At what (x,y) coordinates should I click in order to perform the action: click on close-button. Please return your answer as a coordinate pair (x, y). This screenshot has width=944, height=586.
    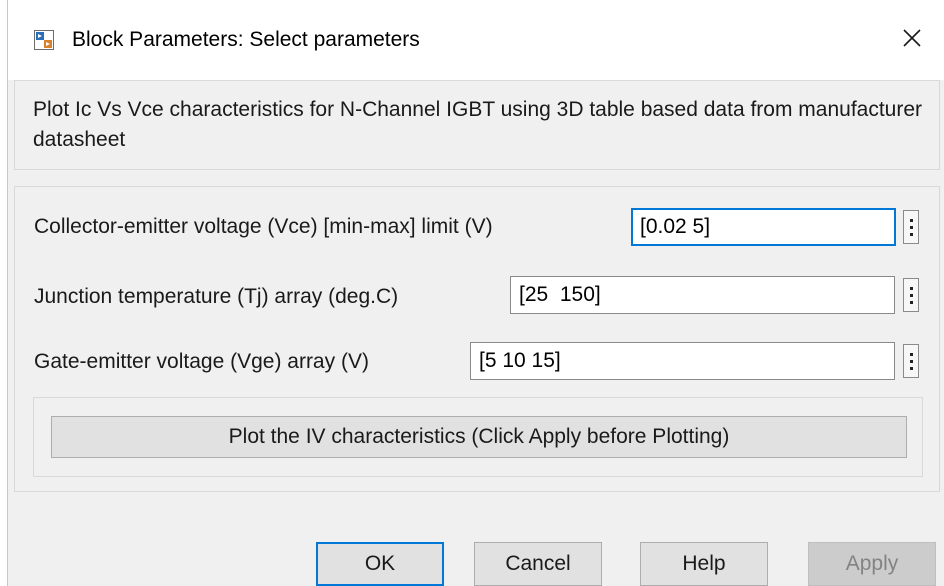
    Looking at the image, I should click on (912, 40).